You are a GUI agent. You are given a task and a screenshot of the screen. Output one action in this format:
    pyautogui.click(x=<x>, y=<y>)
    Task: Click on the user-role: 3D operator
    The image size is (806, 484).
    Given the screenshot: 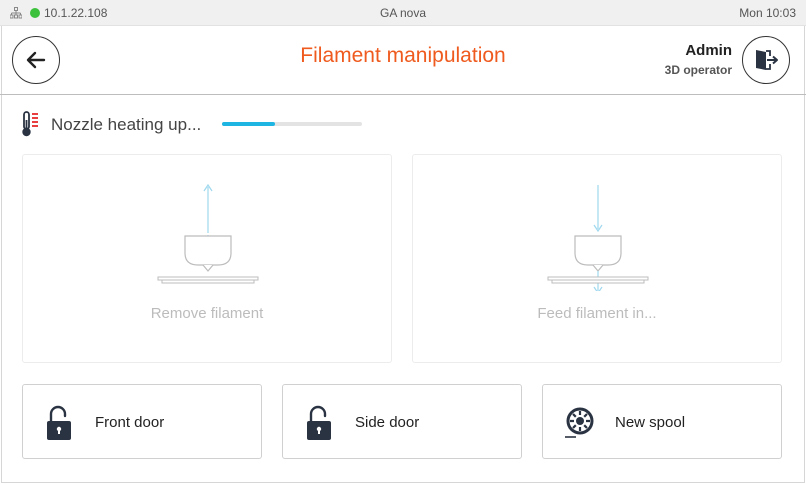 What is the action you would take?
    pyautogui.click(x=698, y=70)
    